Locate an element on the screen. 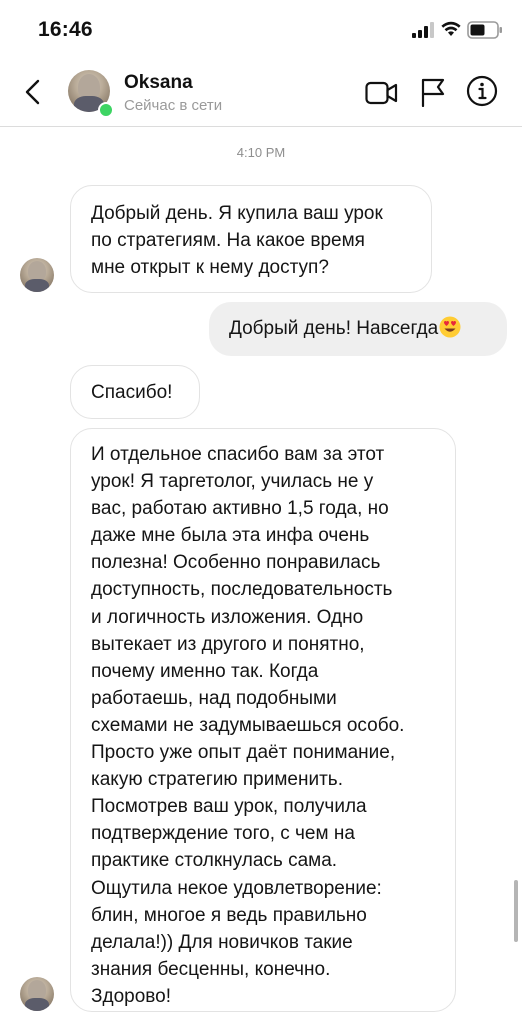 The height and width of the screenshot is (1022, 522). contact-status: Сейчас в сети is located at coordinates (173, 105).